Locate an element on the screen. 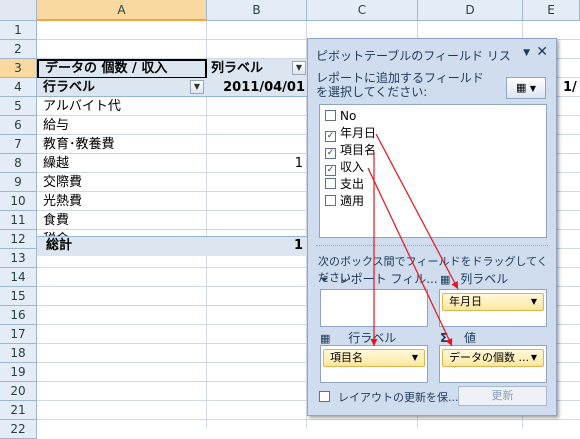  date-header-cell: 2011/04/01 is located at coordinates (257, 87).